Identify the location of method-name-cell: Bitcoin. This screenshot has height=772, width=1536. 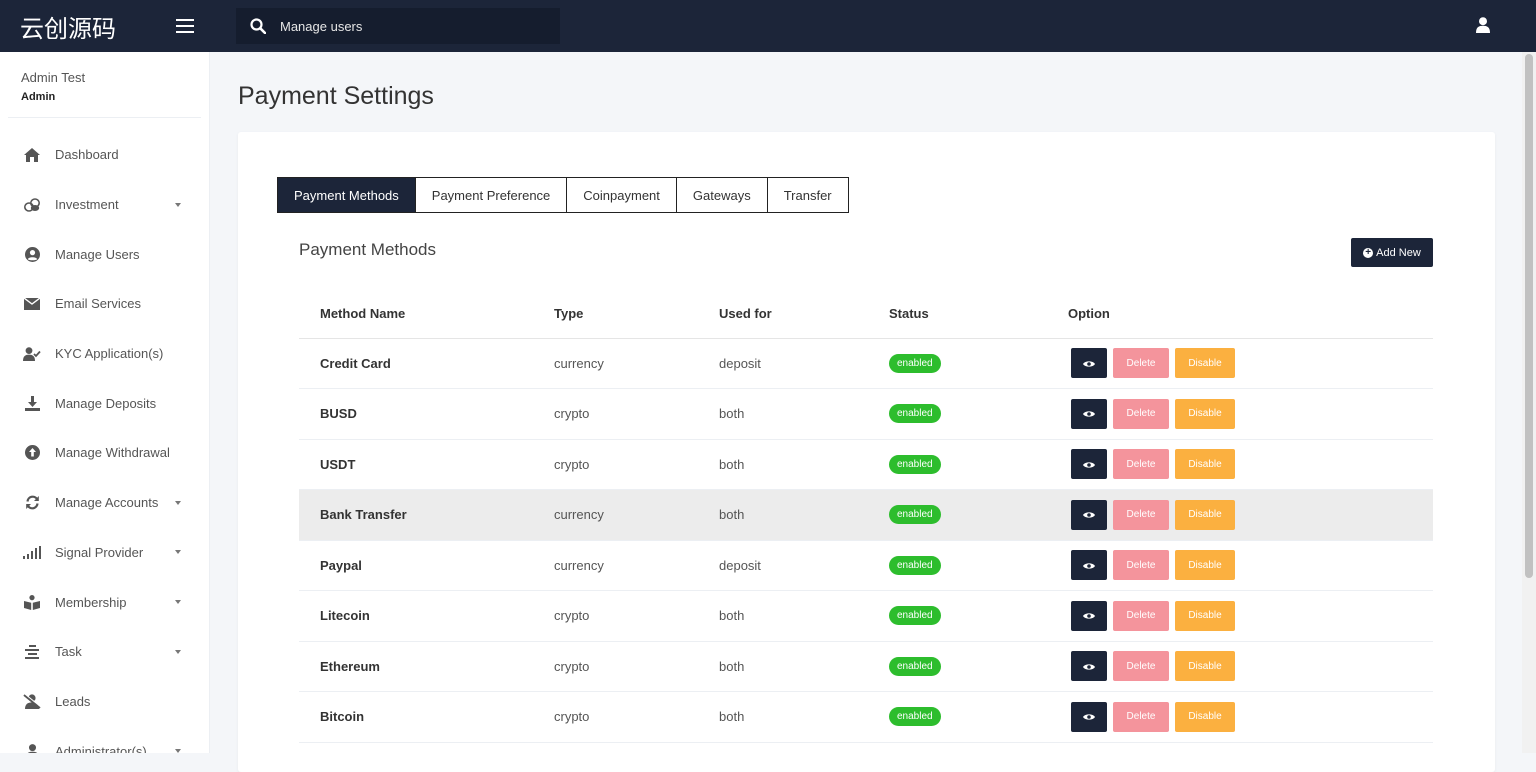
(426, 717).